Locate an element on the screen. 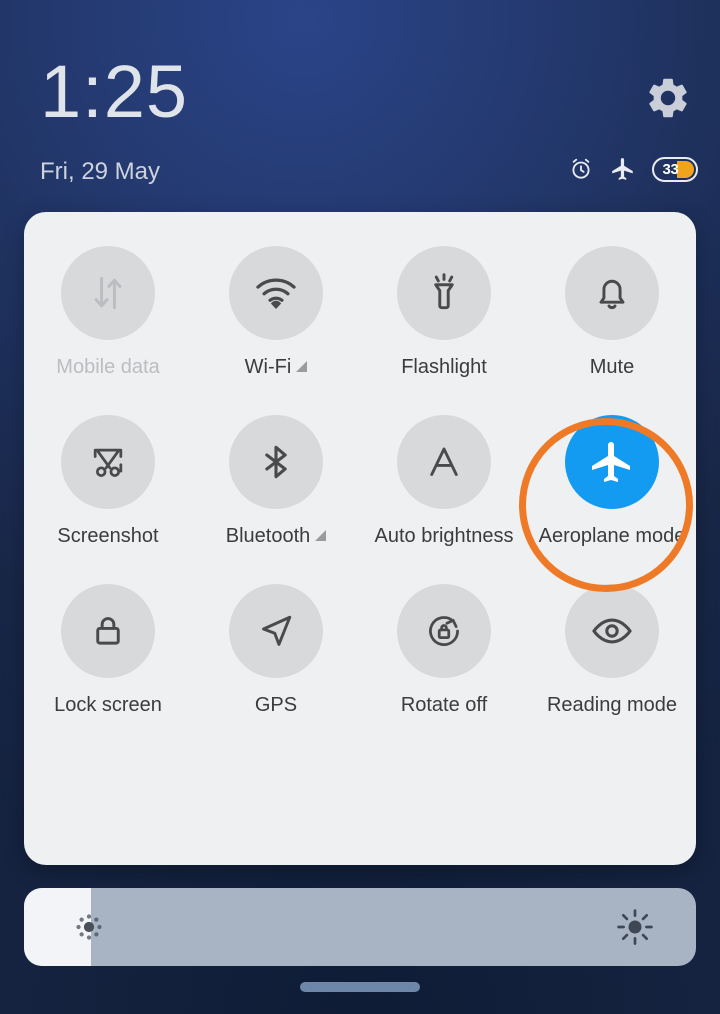  tile-label: Mute is located at coordinates (612, 367).